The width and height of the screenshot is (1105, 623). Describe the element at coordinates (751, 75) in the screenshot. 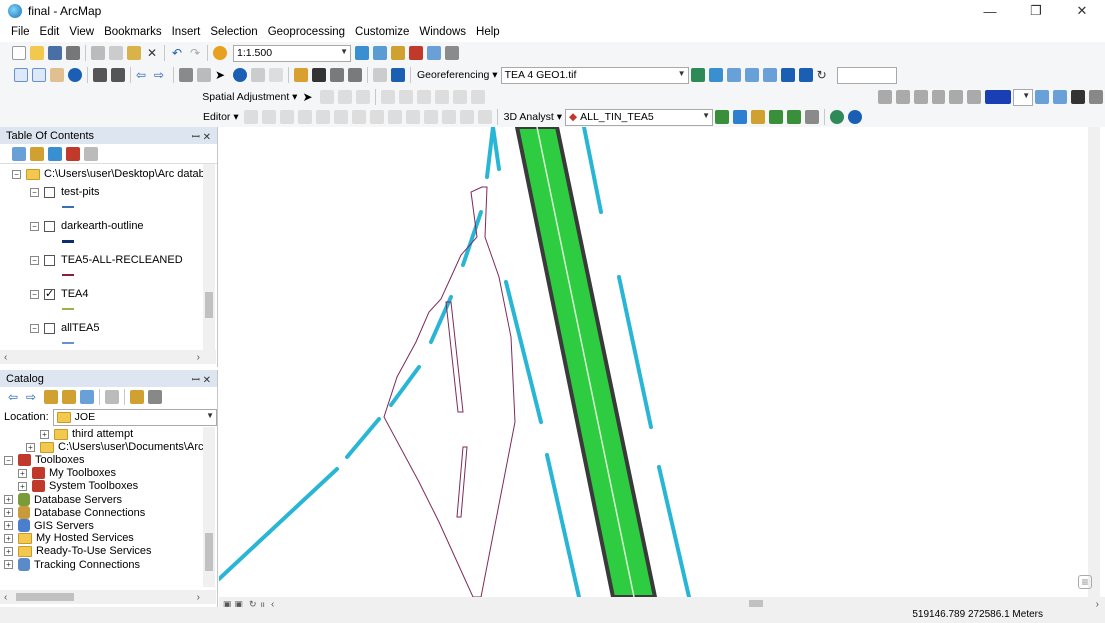

I see `shift-icon` at that location.